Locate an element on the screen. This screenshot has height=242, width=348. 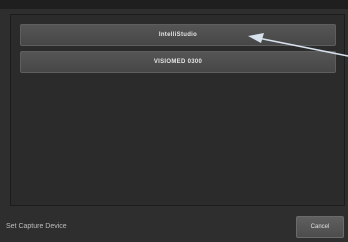
arrow-pointer-icon is located at coordinates (298, 45).